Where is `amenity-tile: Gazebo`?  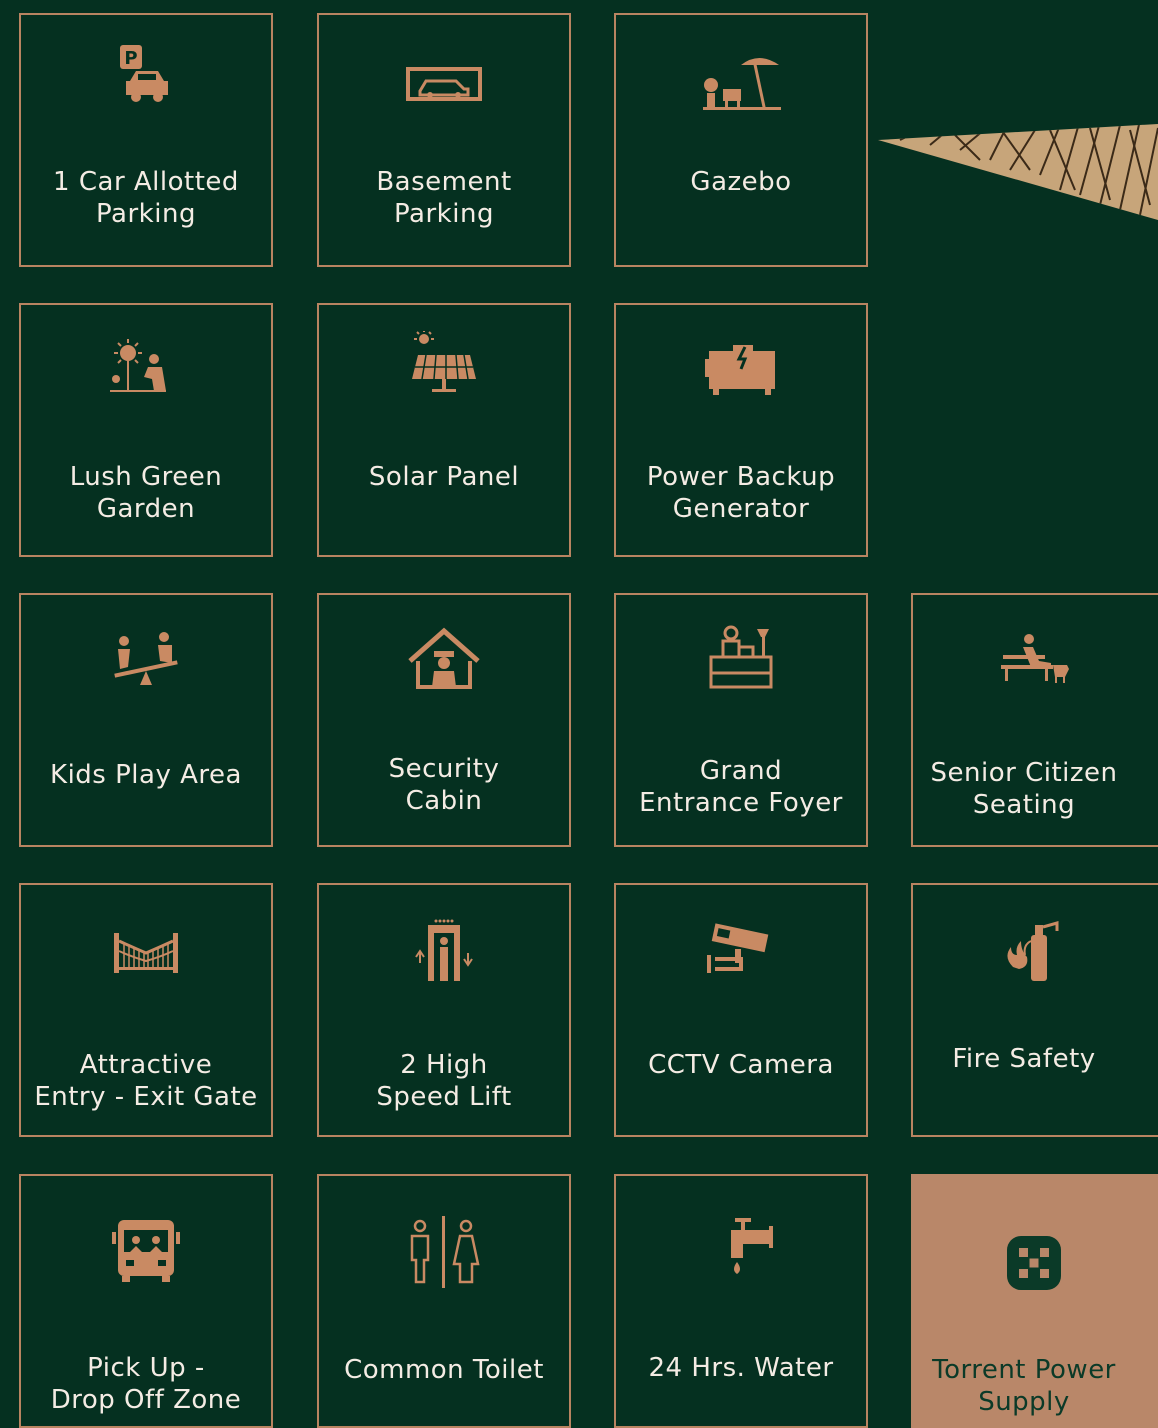 amenity-tile: Gazebo is located at coordinates (741, 140).